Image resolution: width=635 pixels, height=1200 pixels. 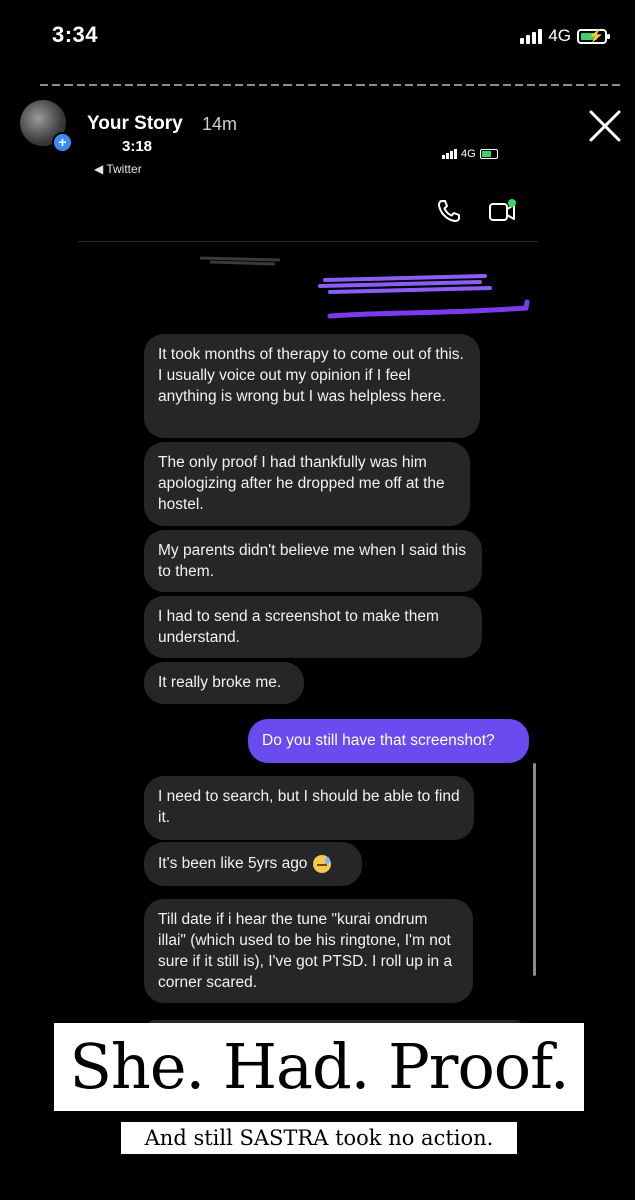 What do you see at coordinates (605, 126) in the screenshot?
I see `close-icon` at bounding box center [605, 126].